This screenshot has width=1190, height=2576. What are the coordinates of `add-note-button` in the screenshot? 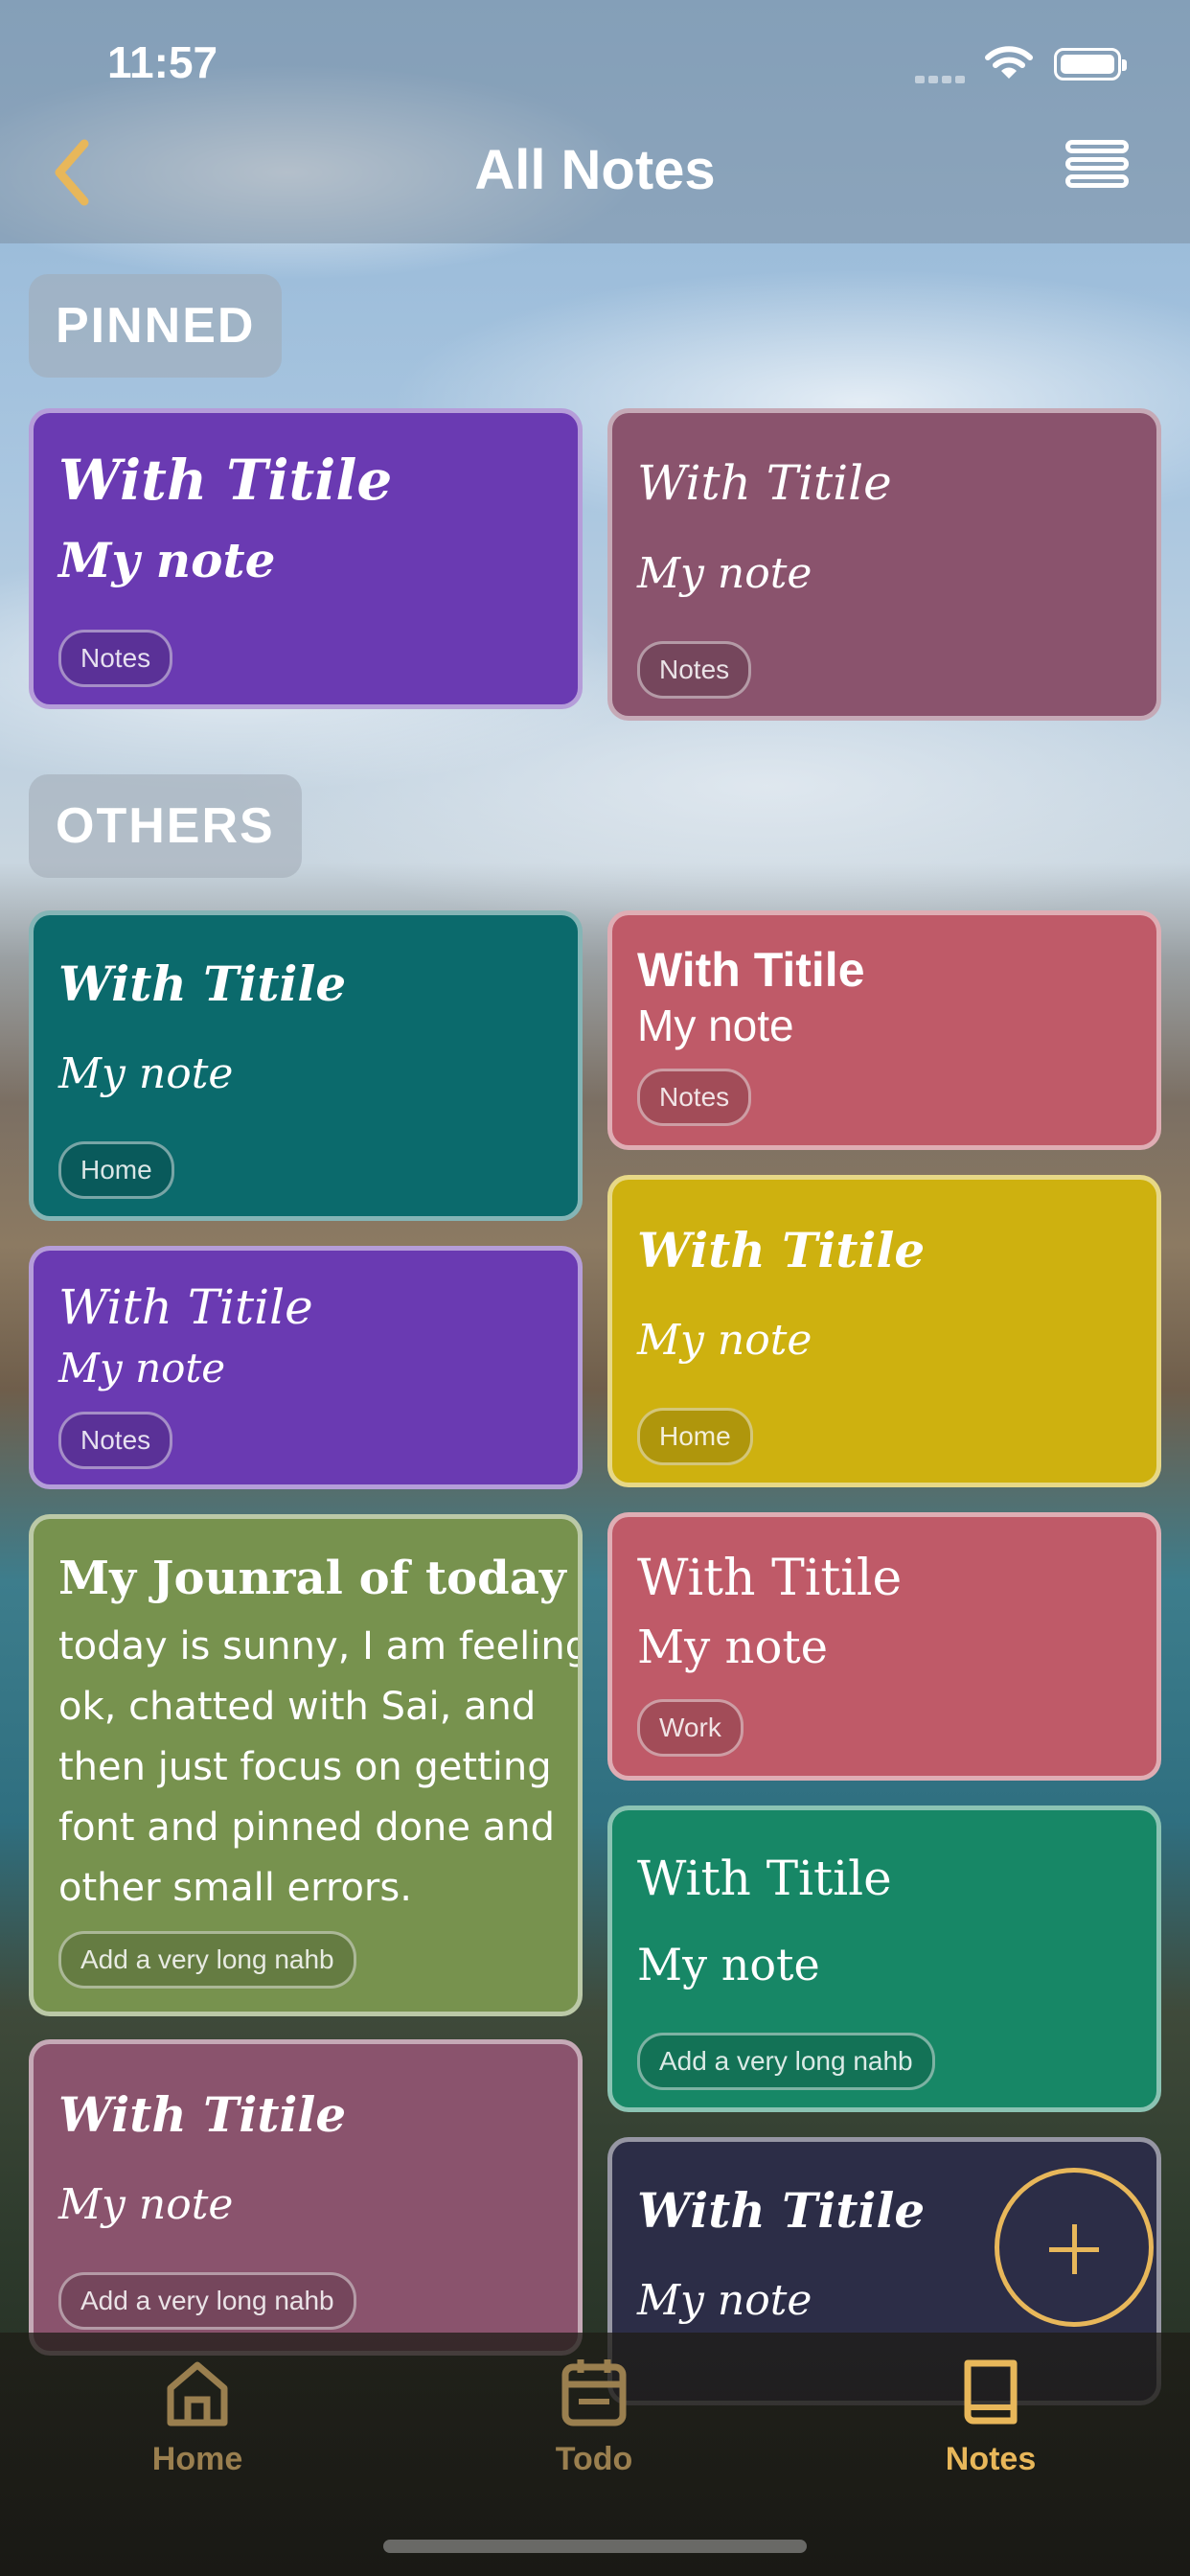 It's located at (1074, 2248).